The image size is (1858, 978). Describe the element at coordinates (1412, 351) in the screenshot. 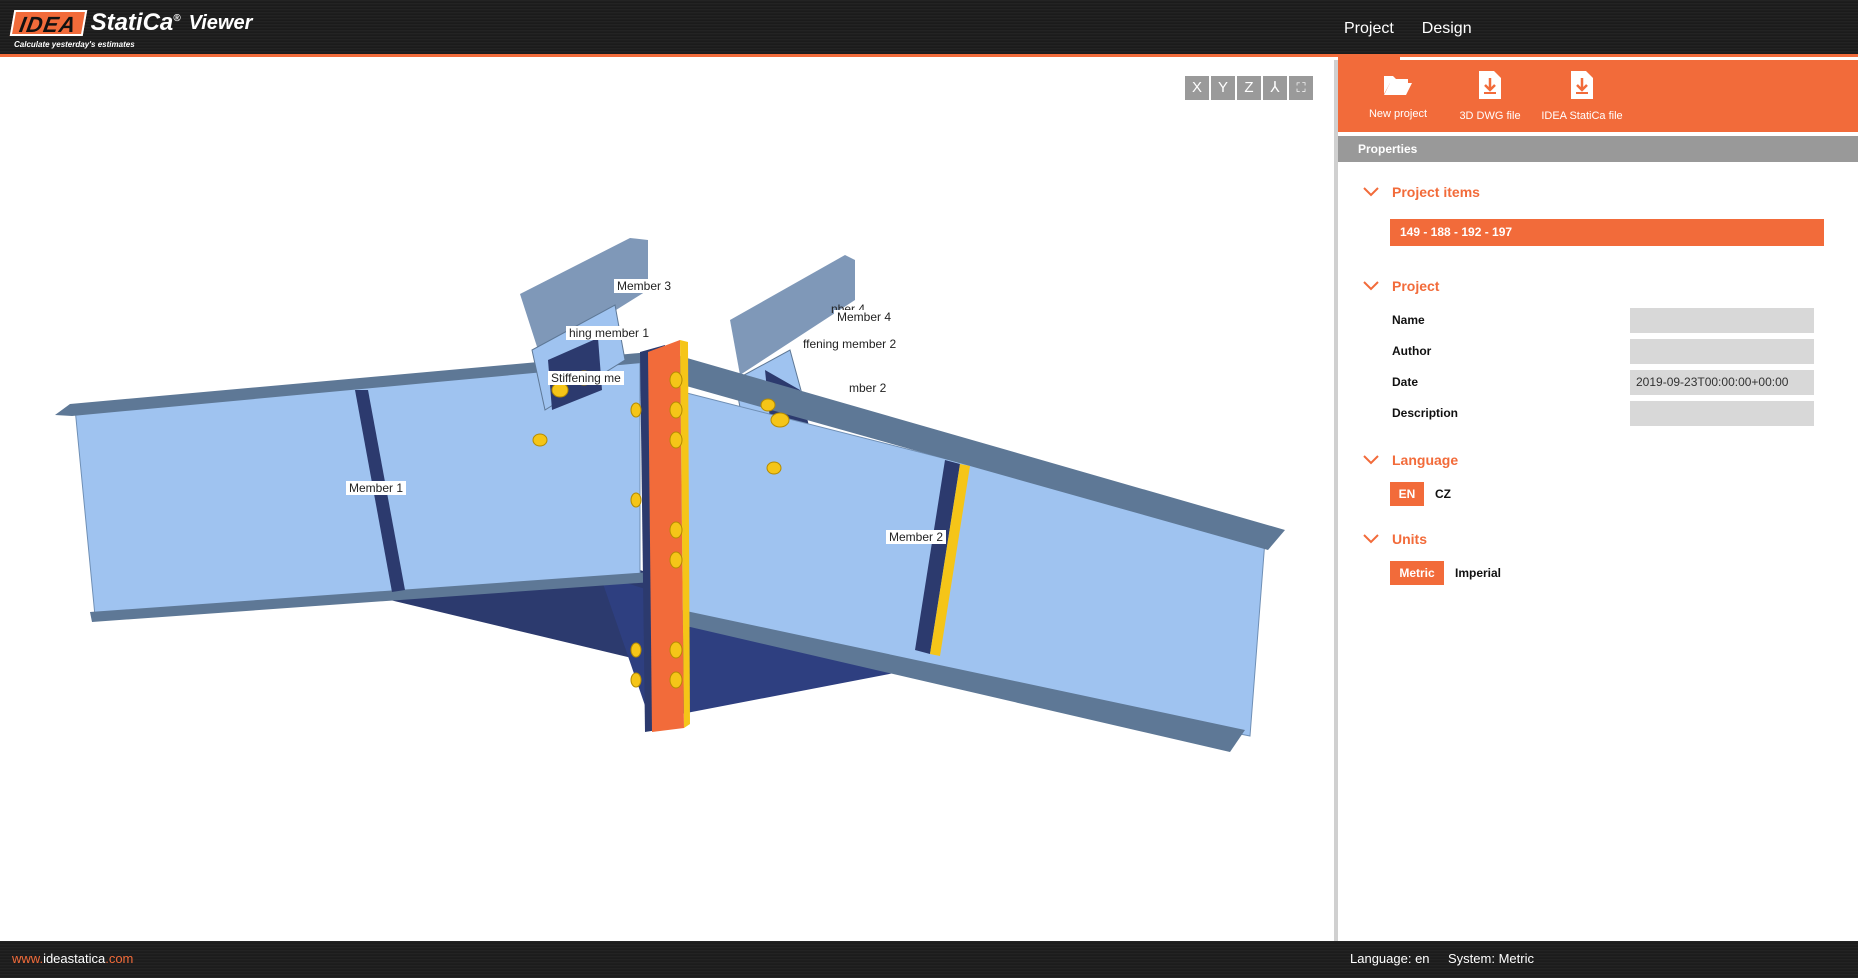

I see `author-label: Author` at that location.